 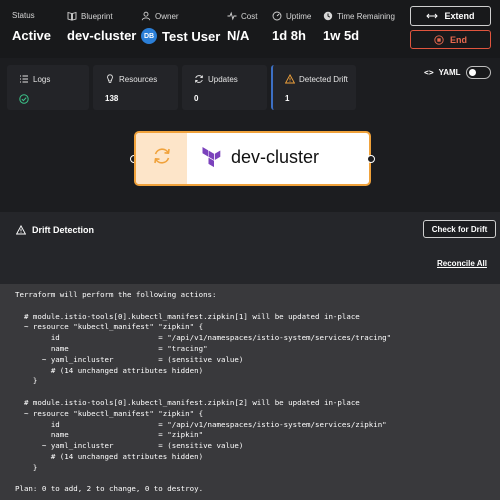 I want to click on list-icon, so click(x=24, y=79).